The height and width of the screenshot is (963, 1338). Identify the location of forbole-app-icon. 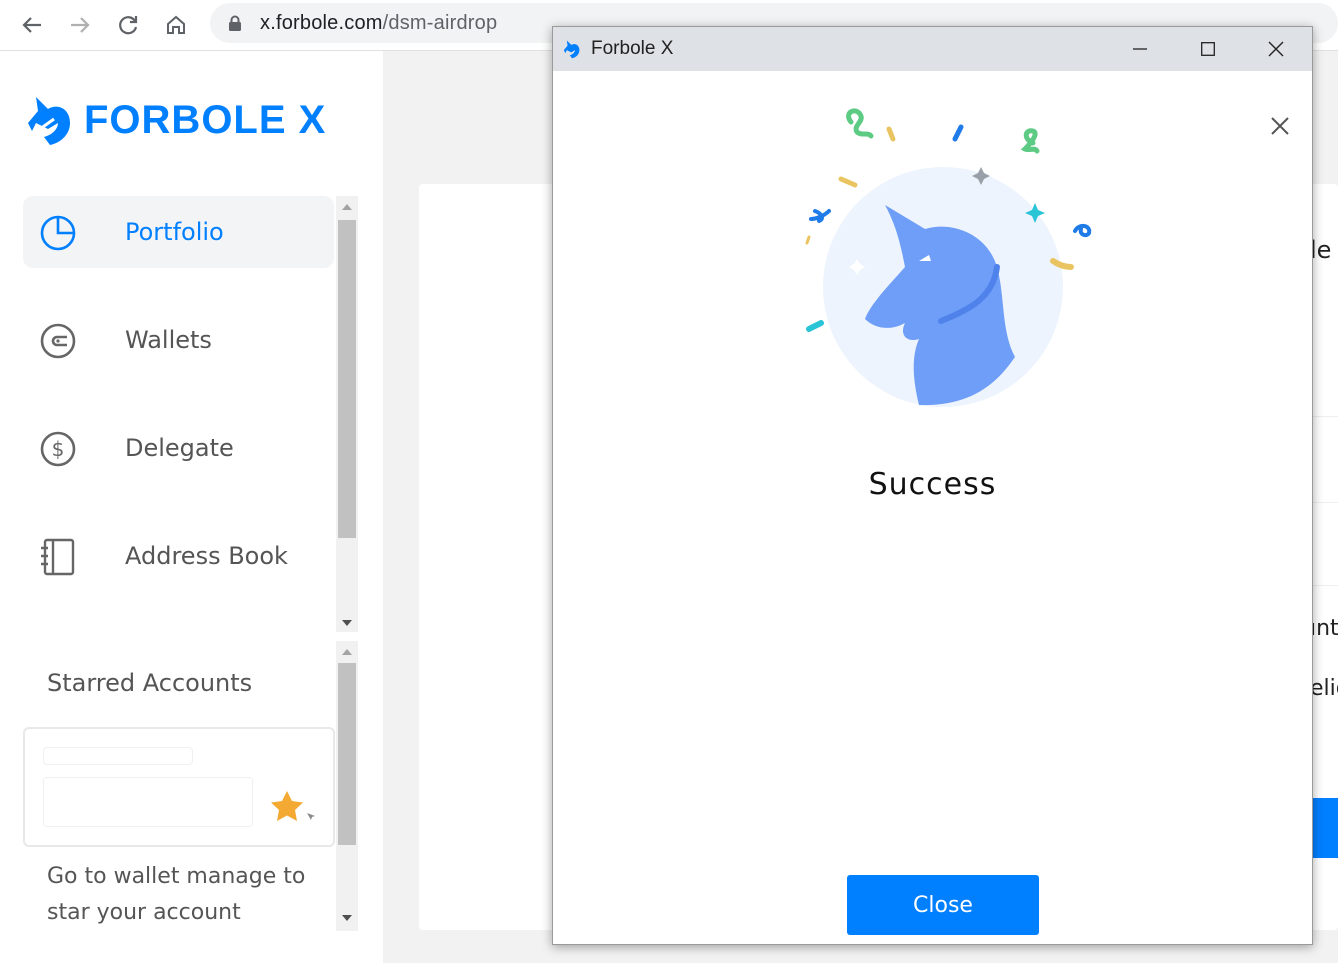
(571, 49).